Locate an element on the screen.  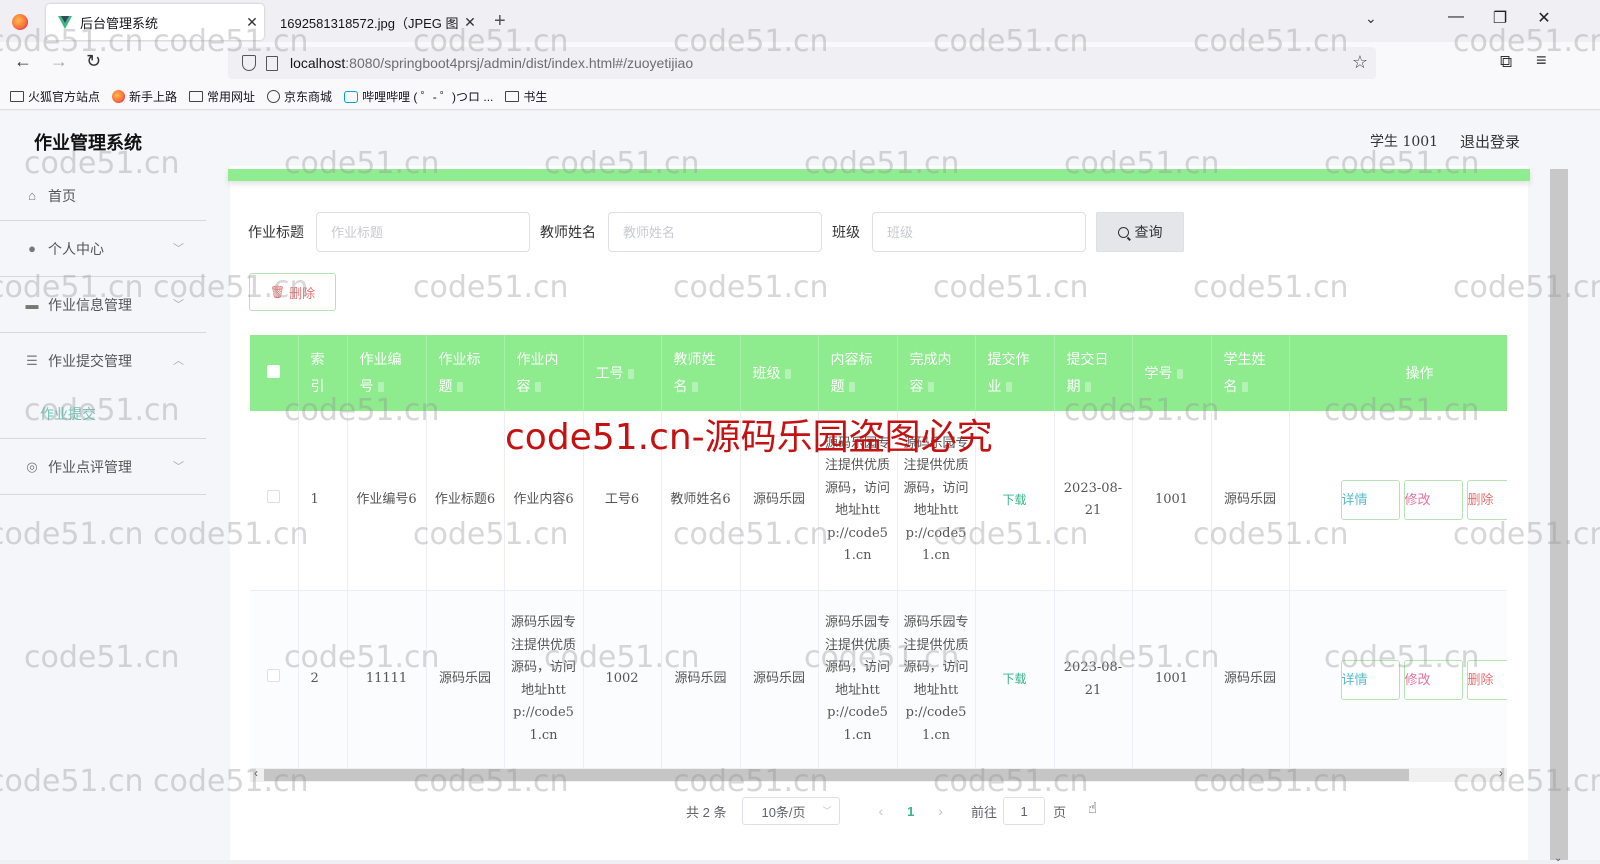
new-tab-button: + is located at coordinates (500, 21).